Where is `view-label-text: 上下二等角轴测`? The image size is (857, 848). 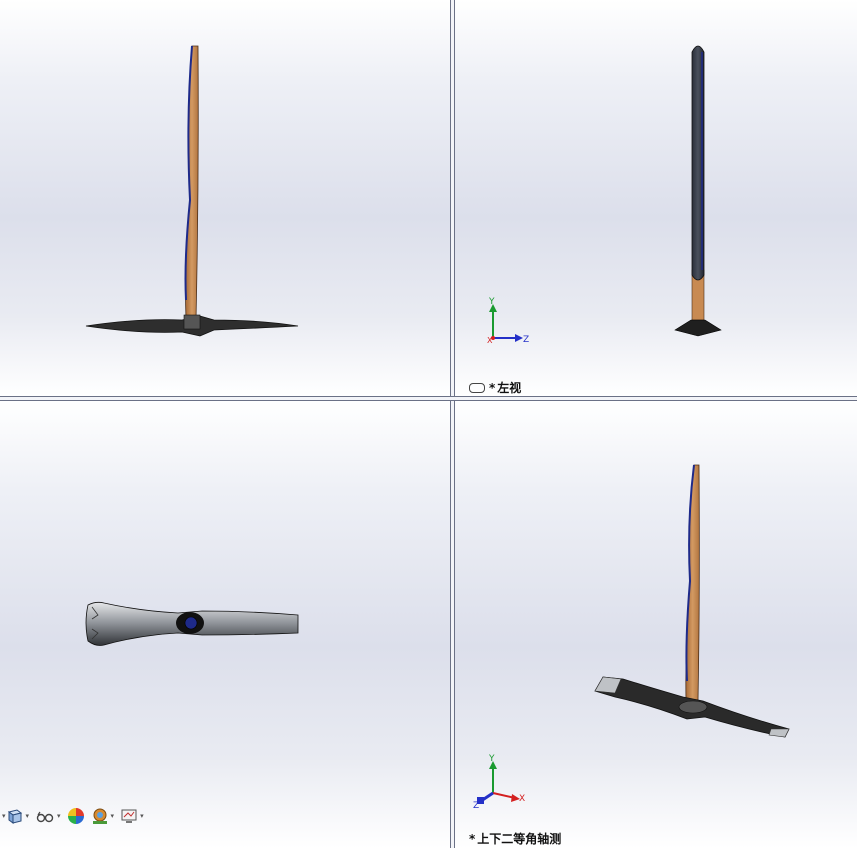
view-label-text: 上下二等角轴测 is located at coordinates (519, 839).